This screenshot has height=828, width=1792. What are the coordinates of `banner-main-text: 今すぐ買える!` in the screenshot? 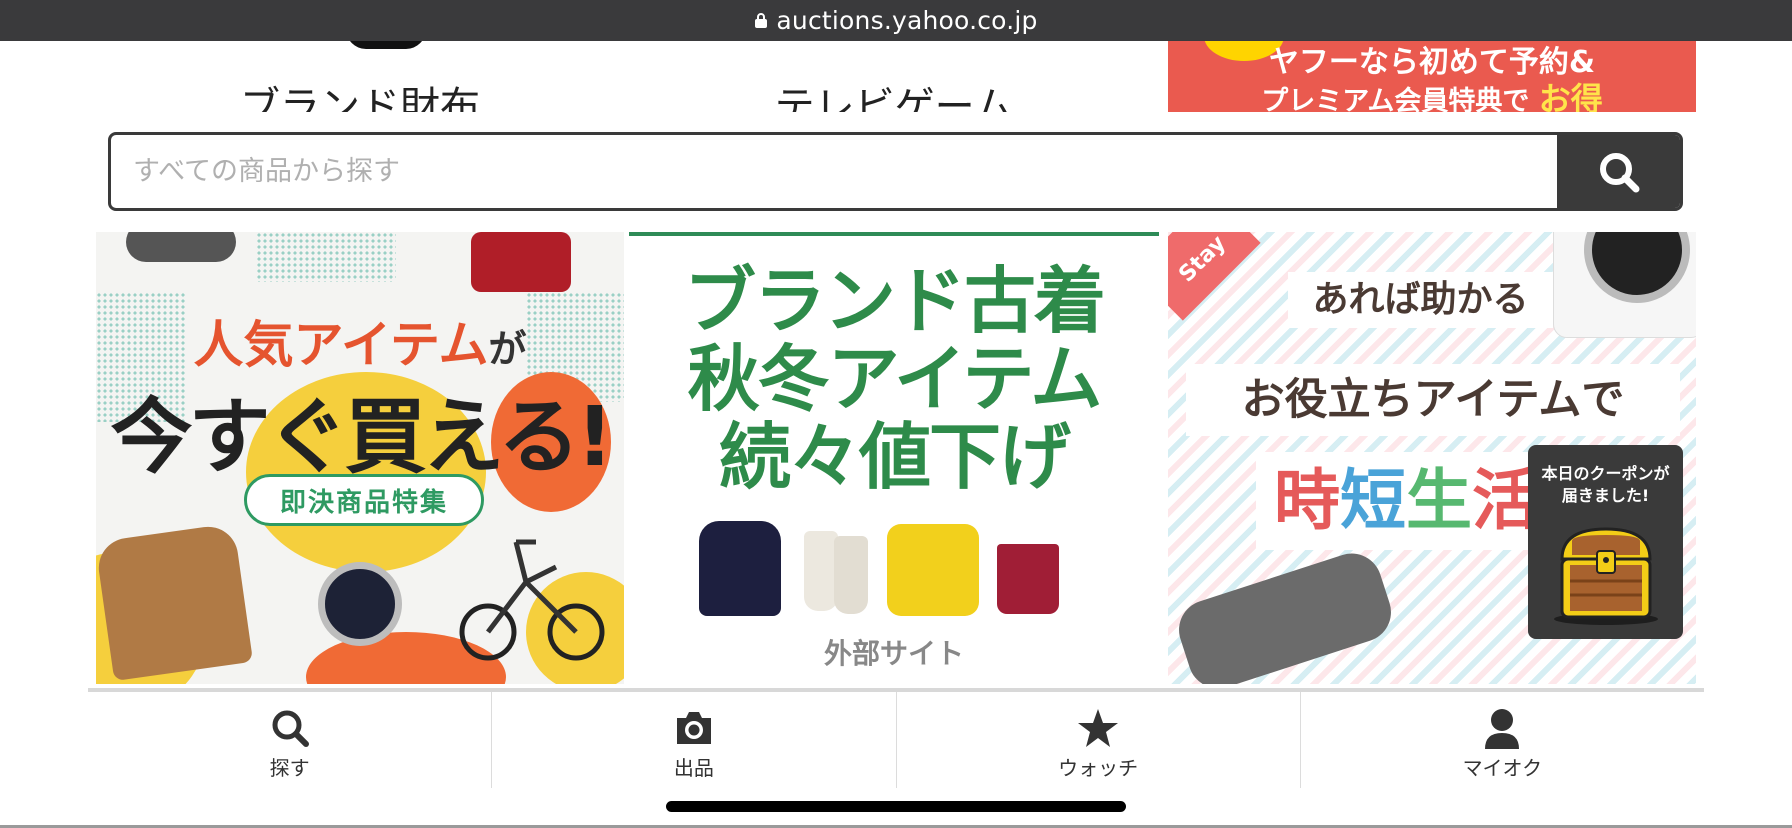 It's located at (362, 437).